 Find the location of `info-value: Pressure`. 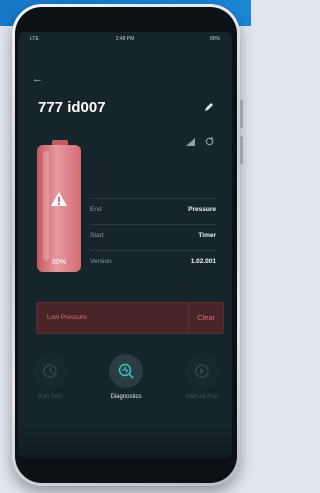

info-value: Pressure is located at coordinates (202, 209).